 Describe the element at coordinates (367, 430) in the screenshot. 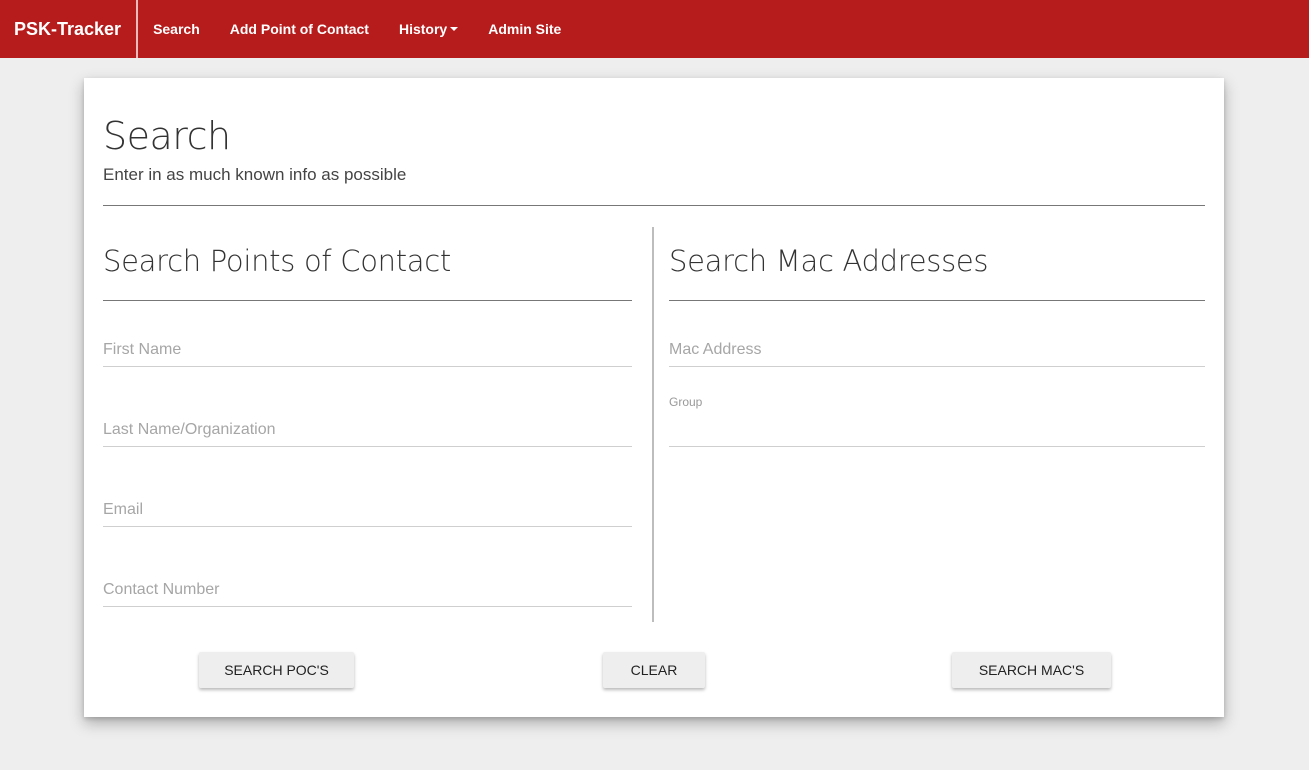

I see `last-name-organization-input` at that location.